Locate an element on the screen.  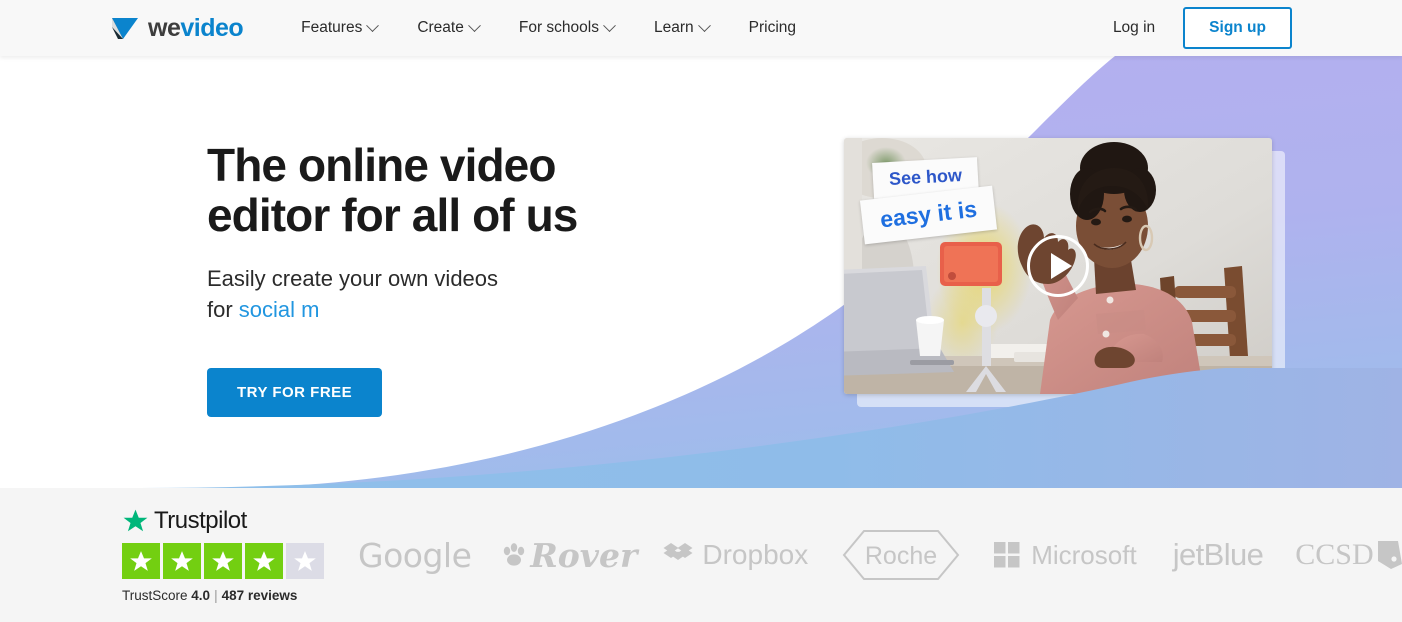
brand-logo-google: Google is located at coordinates (415, 555).